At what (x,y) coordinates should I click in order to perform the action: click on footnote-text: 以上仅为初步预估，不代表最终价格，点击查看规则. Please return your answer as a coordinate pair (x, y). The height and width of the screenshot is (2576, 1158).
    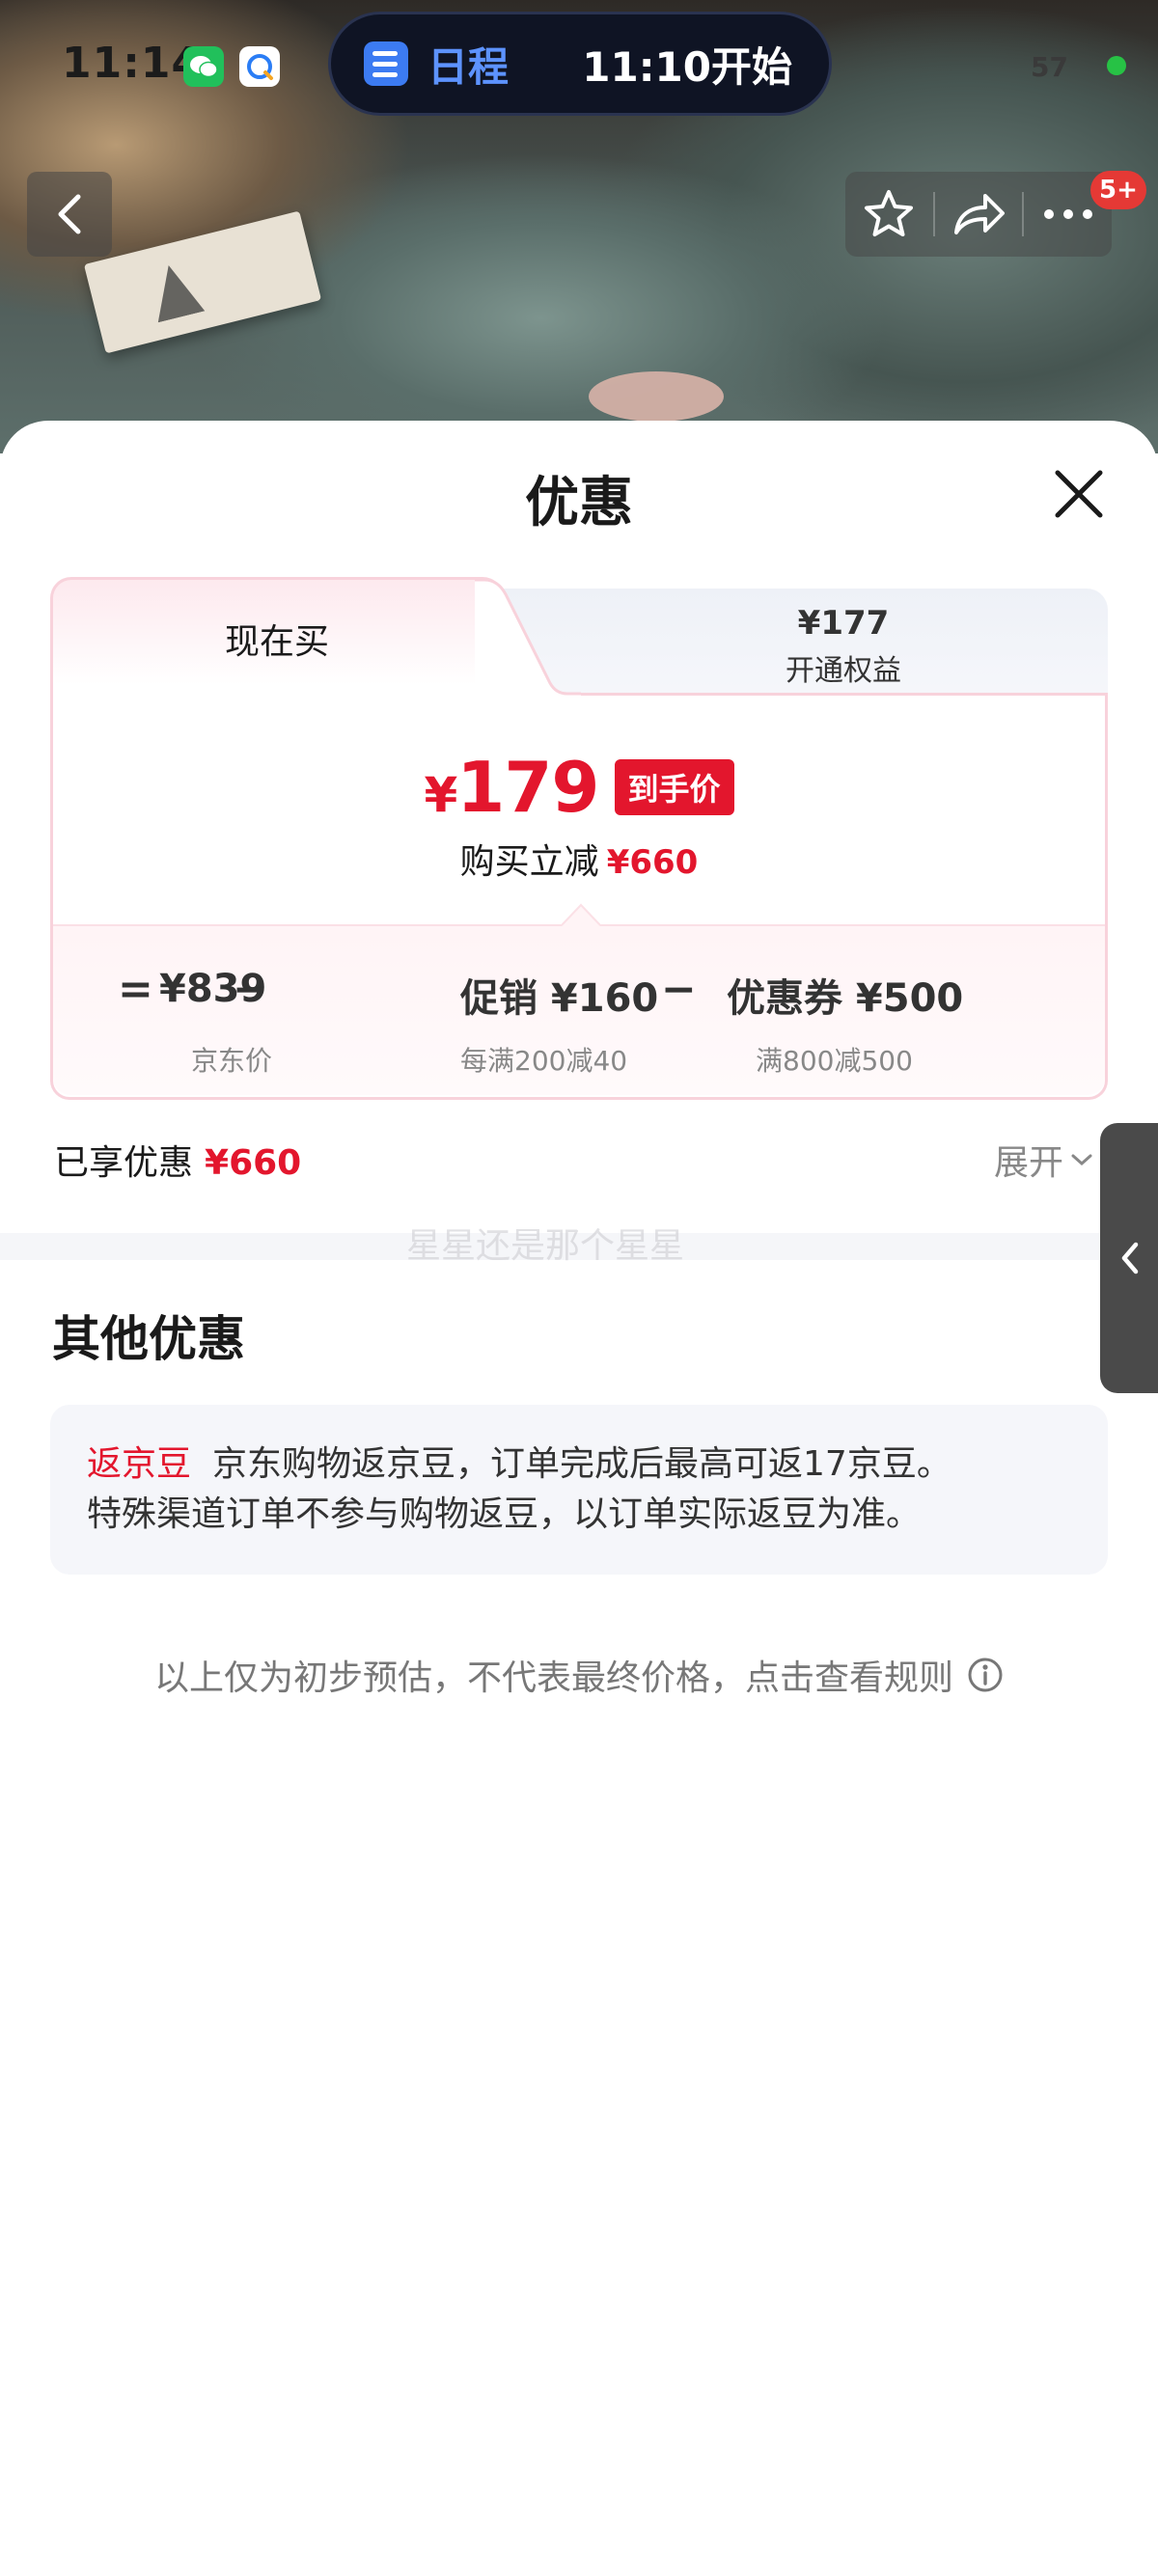
    Looking at the image, I should click on (553, 1678).